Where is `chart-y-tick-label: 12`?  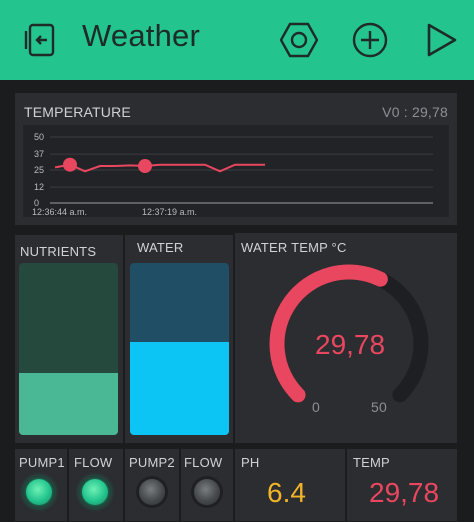 chart-y-tick-label: 12 is located at coordinates (39, 187).